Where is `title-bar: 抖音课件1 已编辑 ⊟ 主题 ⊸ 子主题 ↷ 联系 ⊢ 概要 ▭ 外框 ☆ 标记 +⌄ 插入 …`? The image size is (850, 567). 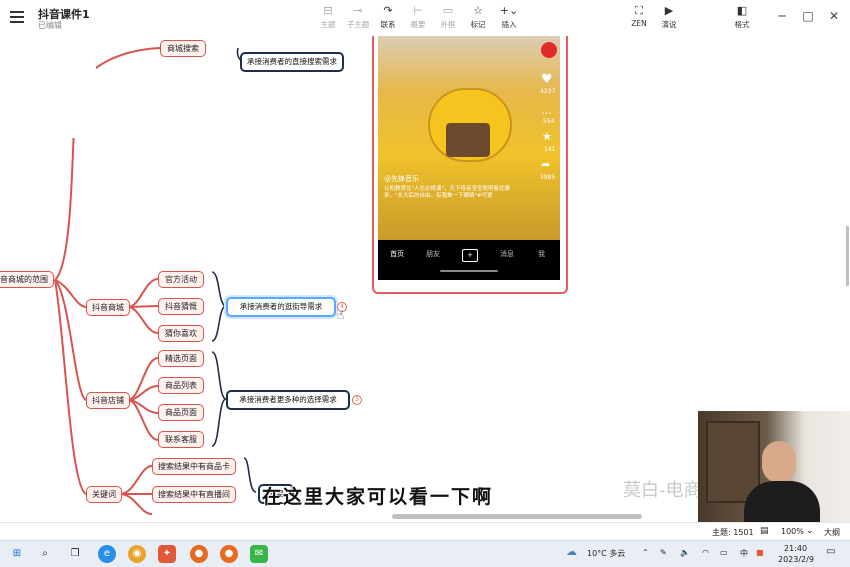 title-bar: 抖音课件1 已编辑 ⊟ 主题 ⊸ 子主题 ↷ 联系 ⊢ 概要 ▭ 外框 ☆ 标记 +⌄ 插入 … is located at coordinates (425, 18).